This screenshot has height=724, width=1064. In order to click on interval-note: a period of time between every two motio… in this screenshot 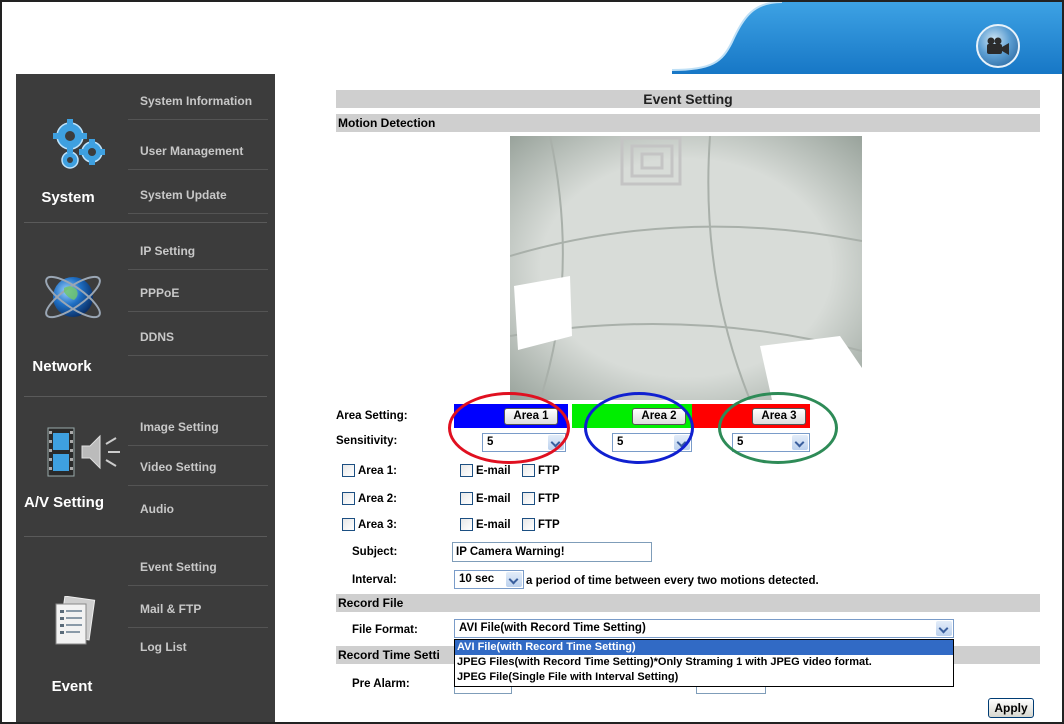, I will do `click(672, 581)`.